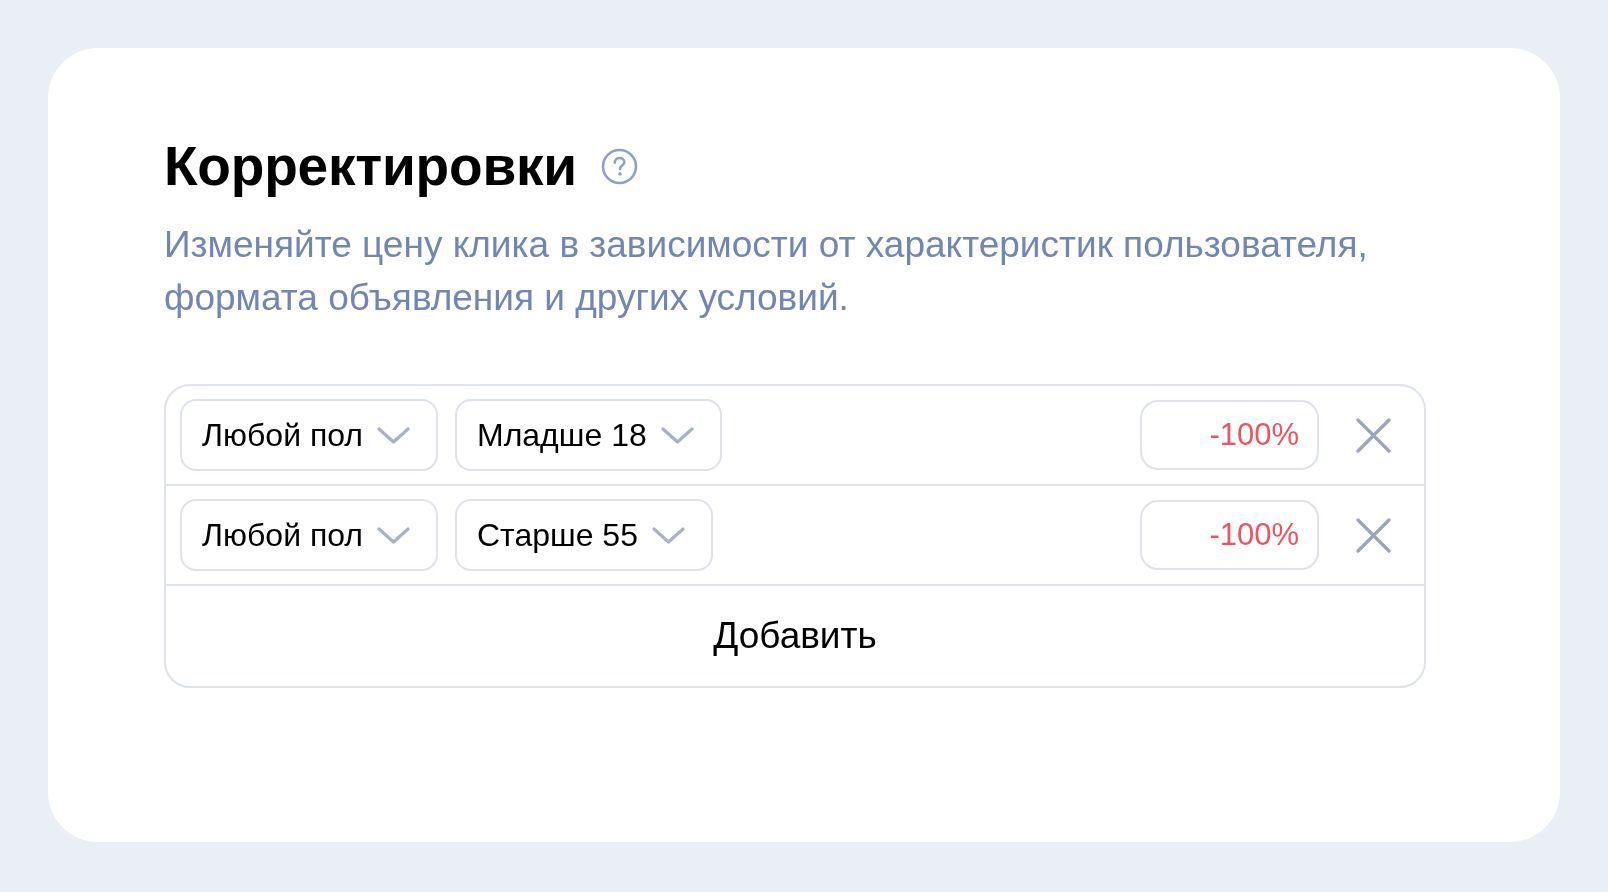 The width and height of the screenshot is (1608, 892). Describe the element at coordinates (766, 271) in the screenshot. I see `section-description: Изменяйте цену клика в зависимости от характеристик пользователя, формата объявления и других условий.` at that location.